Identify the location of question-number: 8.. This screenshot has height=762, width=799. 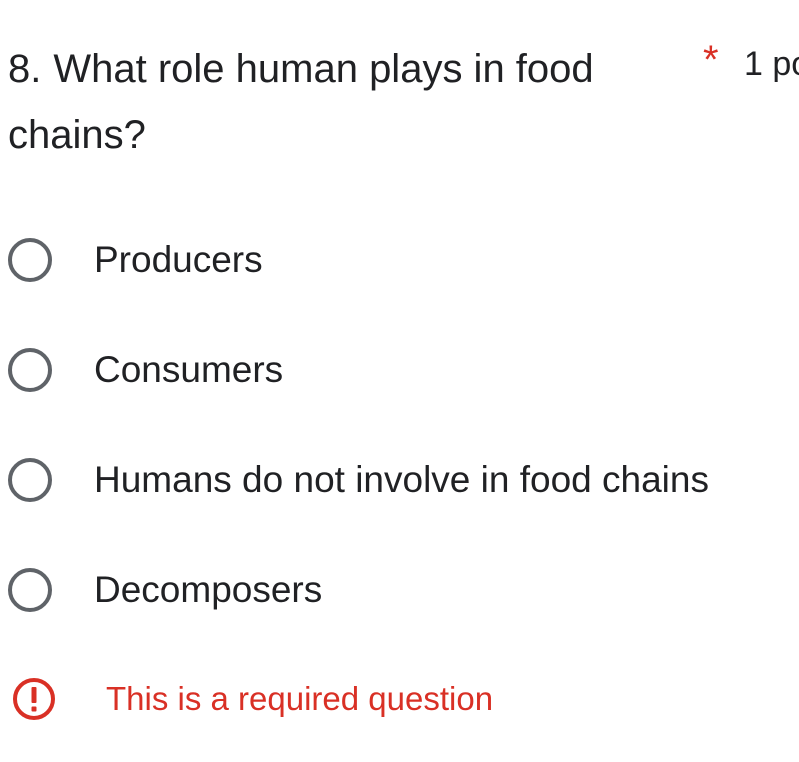
(25, 69).